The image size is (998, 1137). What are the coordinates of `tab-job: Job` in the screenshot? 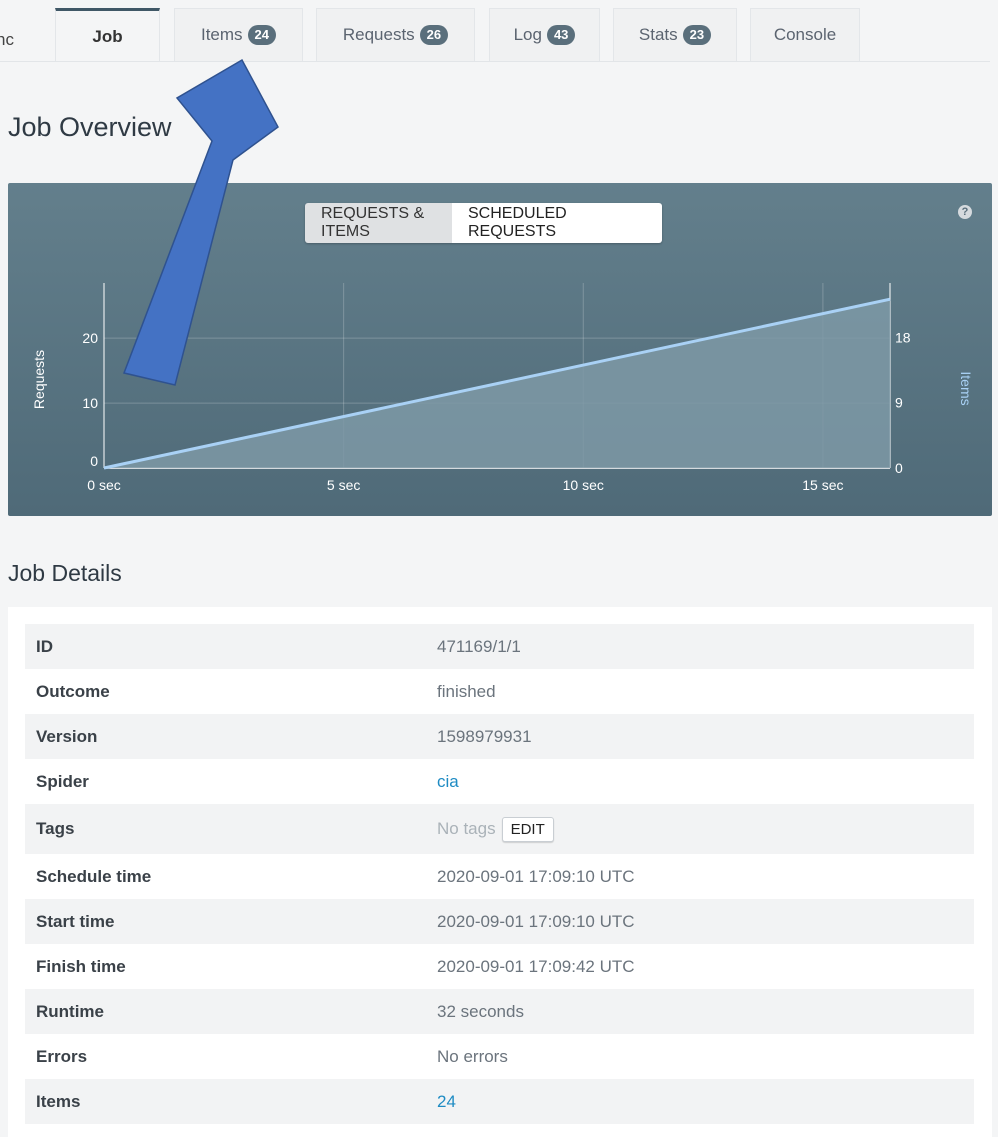 It's located at (107, 35).